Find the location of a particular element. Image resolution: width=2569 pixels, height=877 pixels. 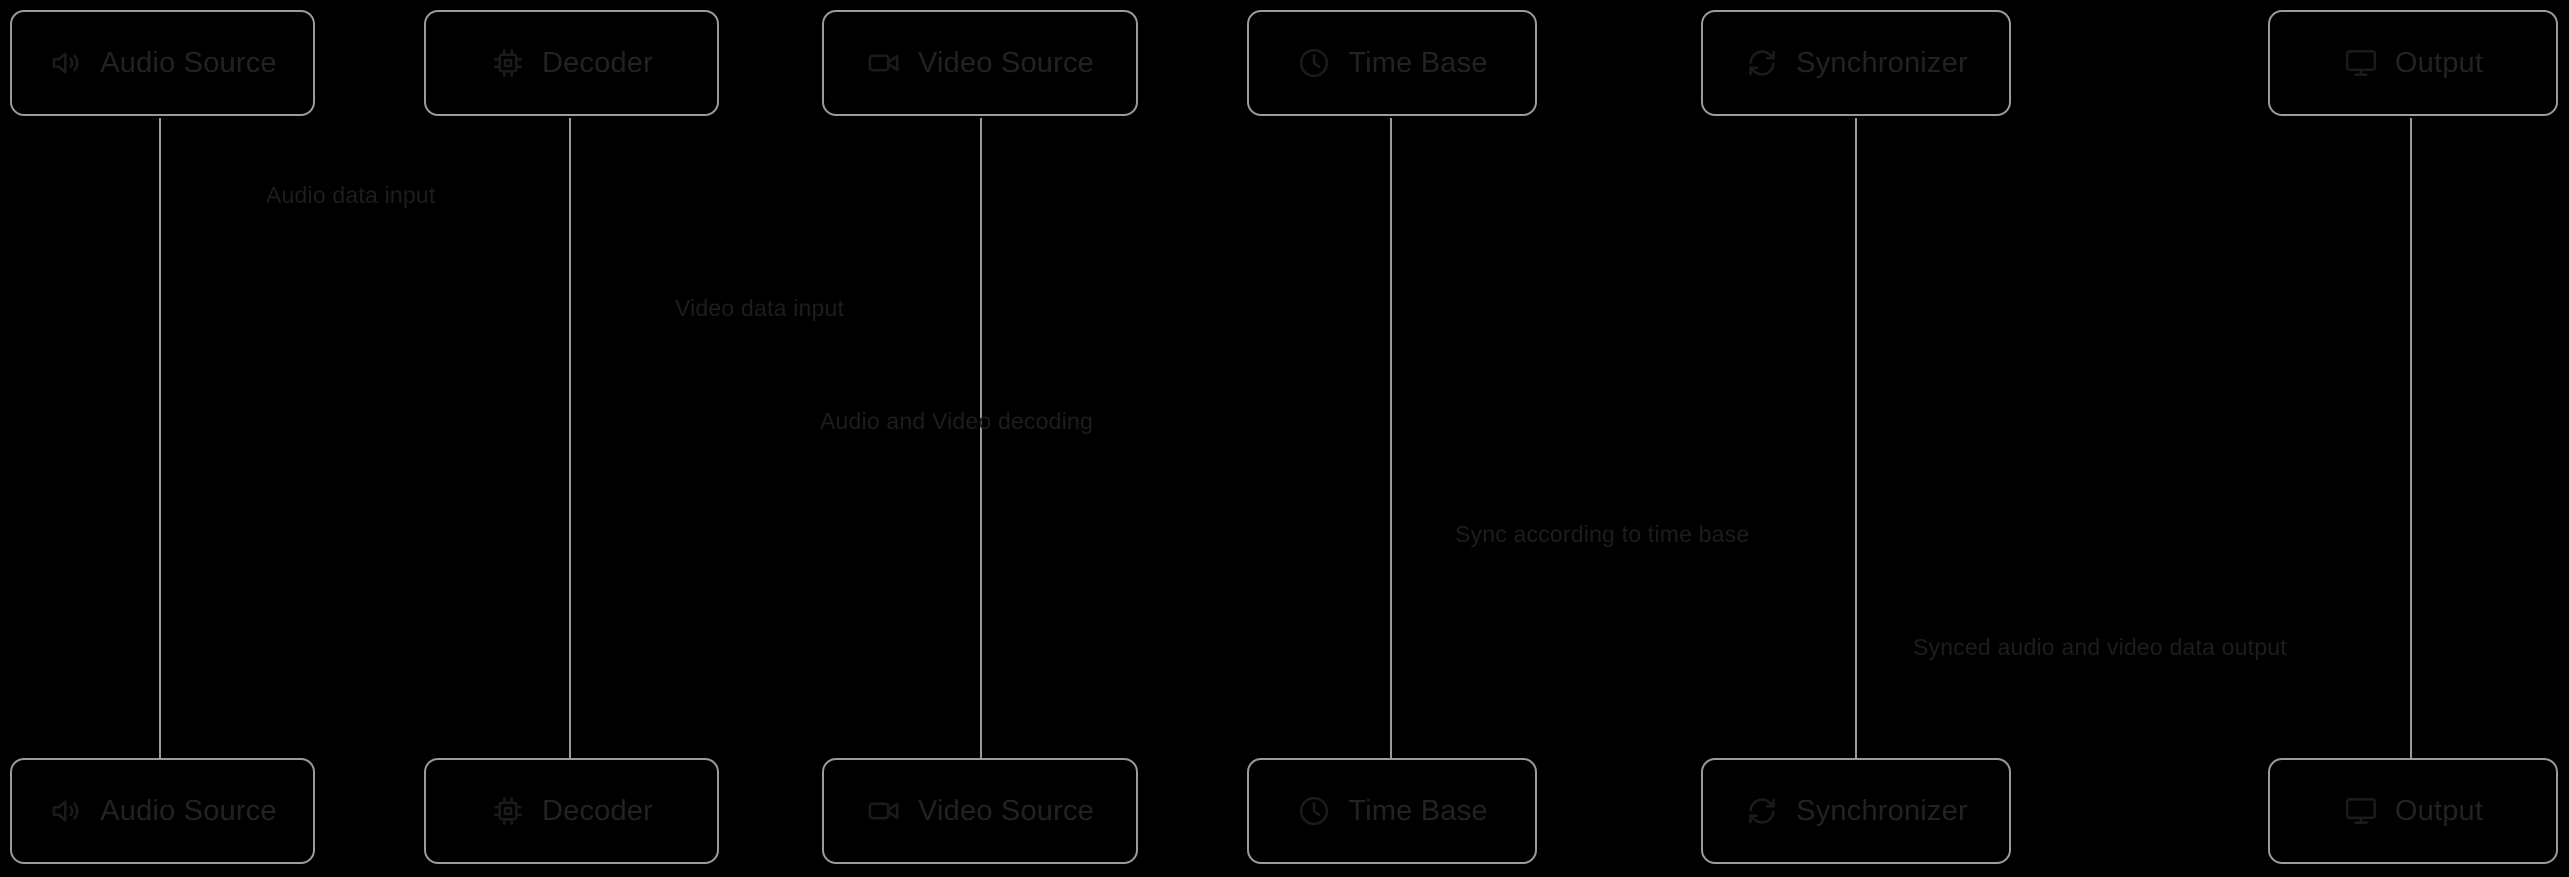

lifeline-audio-source is located at coordinates (160, 438).